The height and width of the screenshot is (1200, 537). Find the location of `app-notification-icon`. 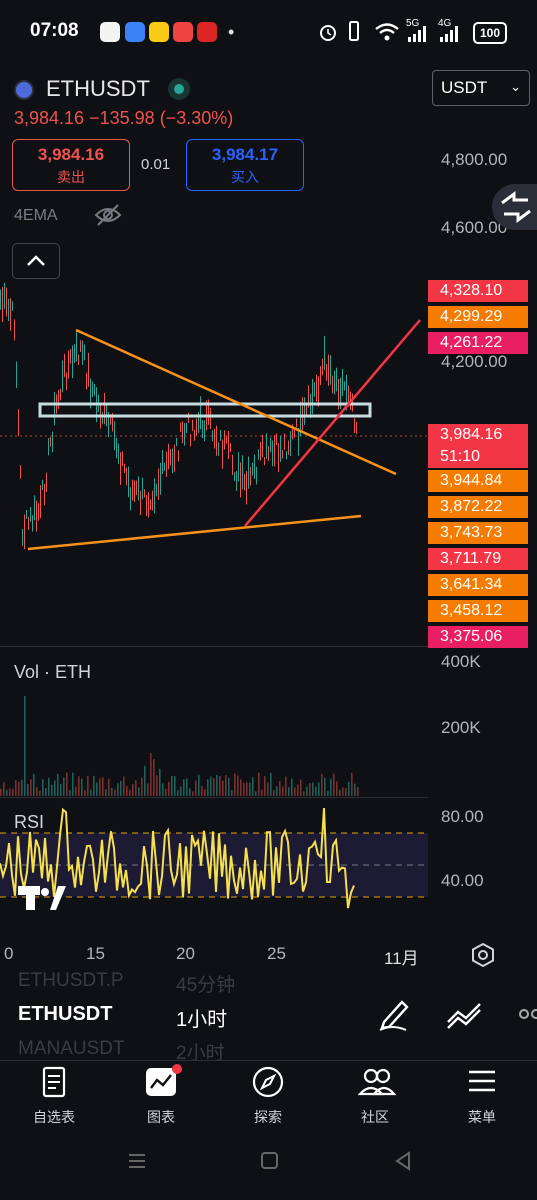

app-notification-icon is located at coordinates (135, 32).